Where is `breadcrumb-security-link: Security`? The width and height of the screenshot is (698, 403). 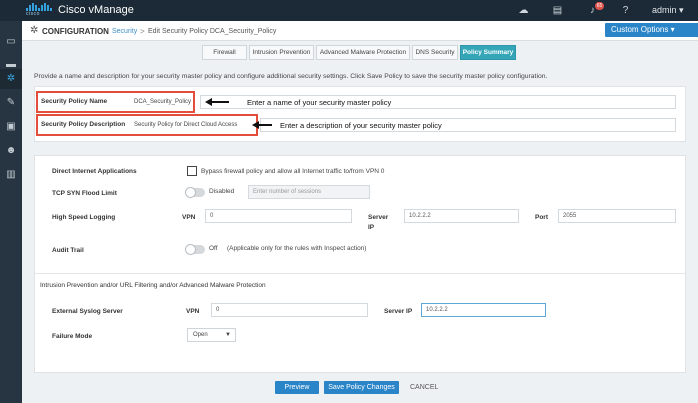
breadcrumb-security-link: Security is located at coordinates (124, 31).